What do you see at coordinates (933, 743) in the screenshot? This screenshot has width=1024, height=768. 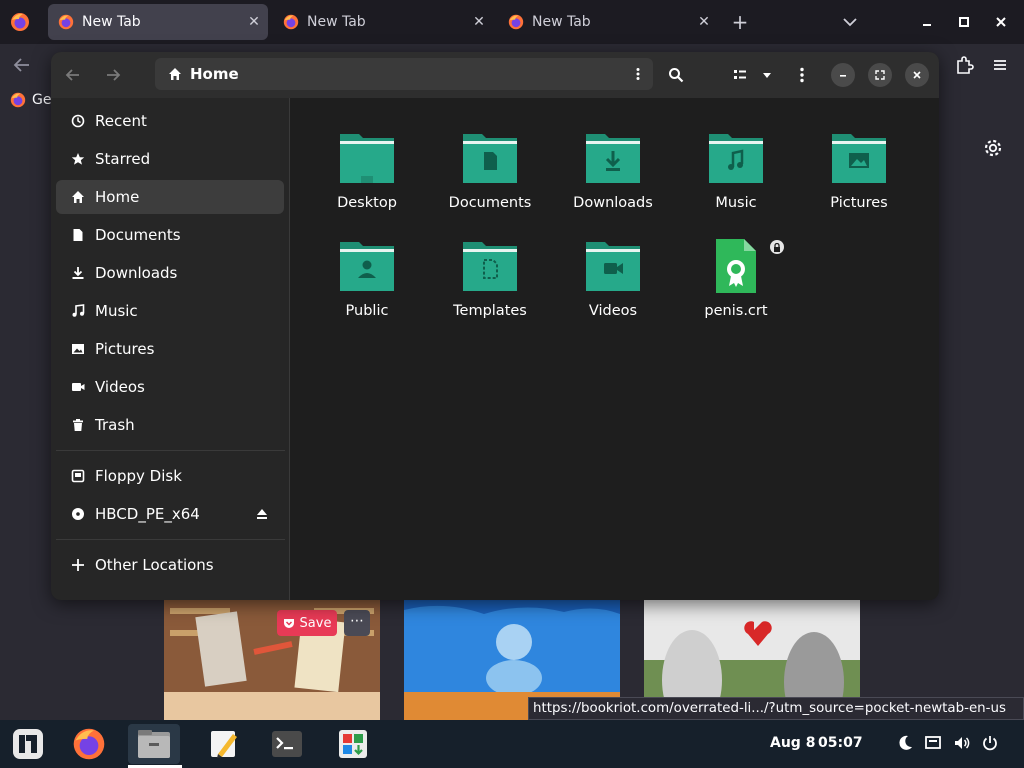 I see `network-icon` at bounding box center [933, 743].